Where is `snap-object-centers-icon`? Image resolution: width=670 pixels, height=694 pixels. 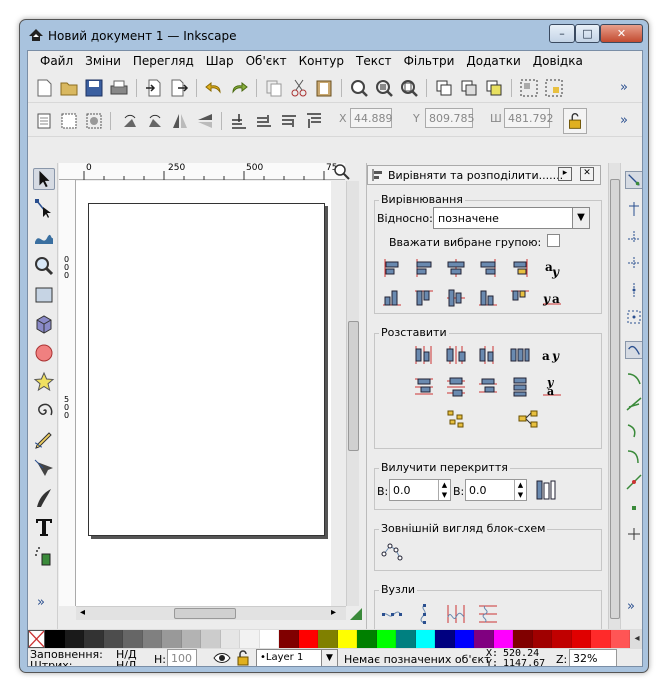 snap-object-centers-icon is located at coordinates (634, 508).